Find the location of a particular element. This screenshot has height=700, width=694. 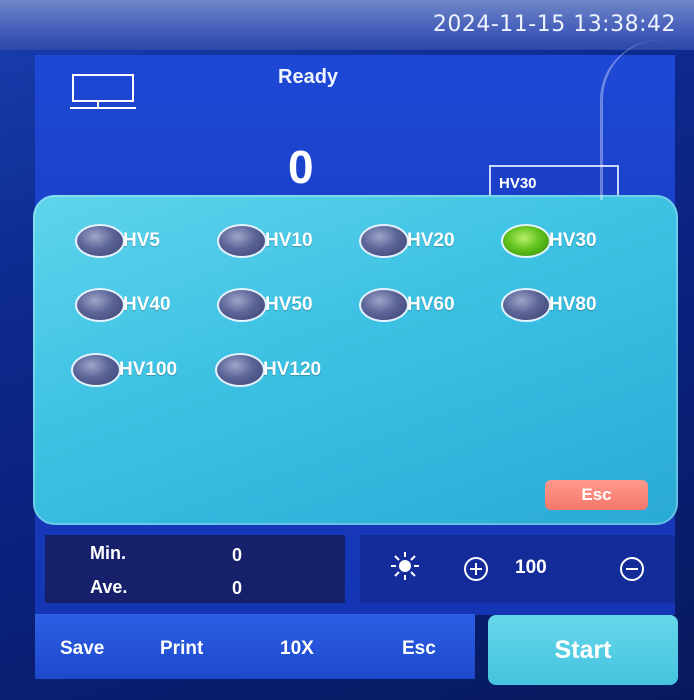

panel-esc-button: Esc is located at coordinates (596, 495).